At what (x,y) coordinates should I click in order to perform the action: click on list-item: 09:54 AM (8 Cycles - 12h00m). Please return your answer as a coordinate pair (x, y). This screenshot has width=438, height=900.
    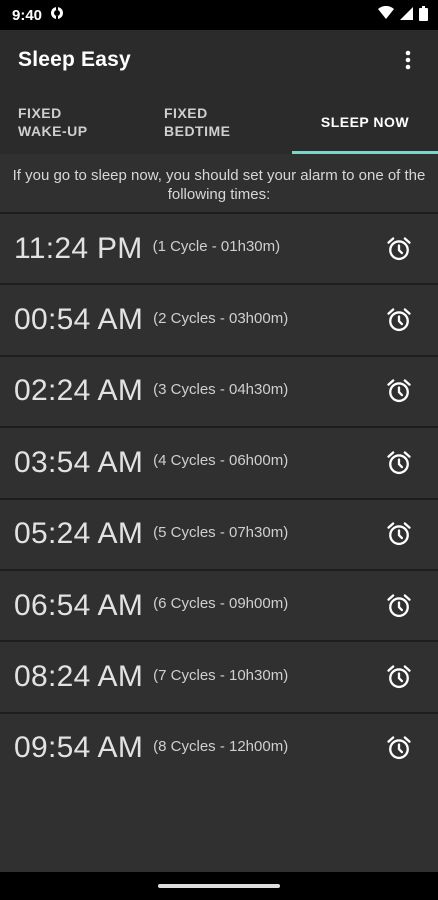
    Looking at the image, I should click on (219, 747).